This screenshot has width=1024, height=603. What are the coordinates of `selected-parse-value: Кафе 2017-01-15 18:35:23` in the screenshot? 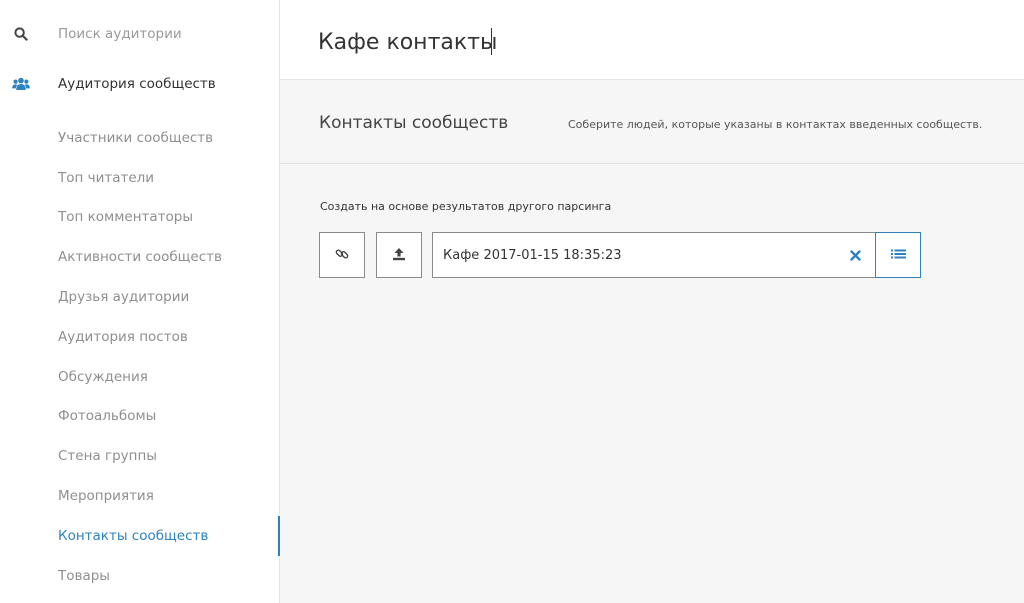 It's located at (532, 255).